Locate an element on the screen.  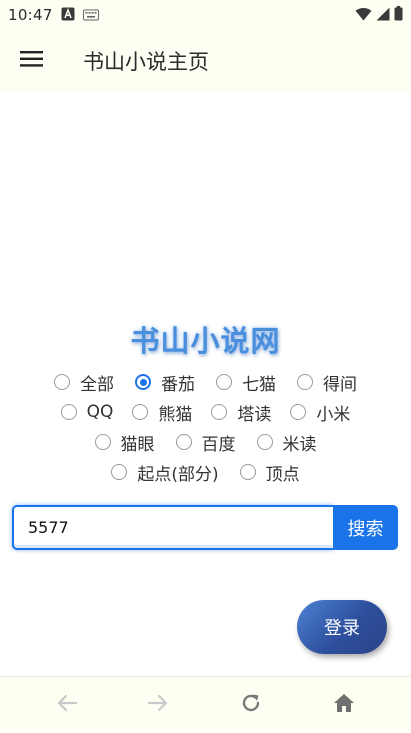
reload-icon is located at coordinates (251, 705).